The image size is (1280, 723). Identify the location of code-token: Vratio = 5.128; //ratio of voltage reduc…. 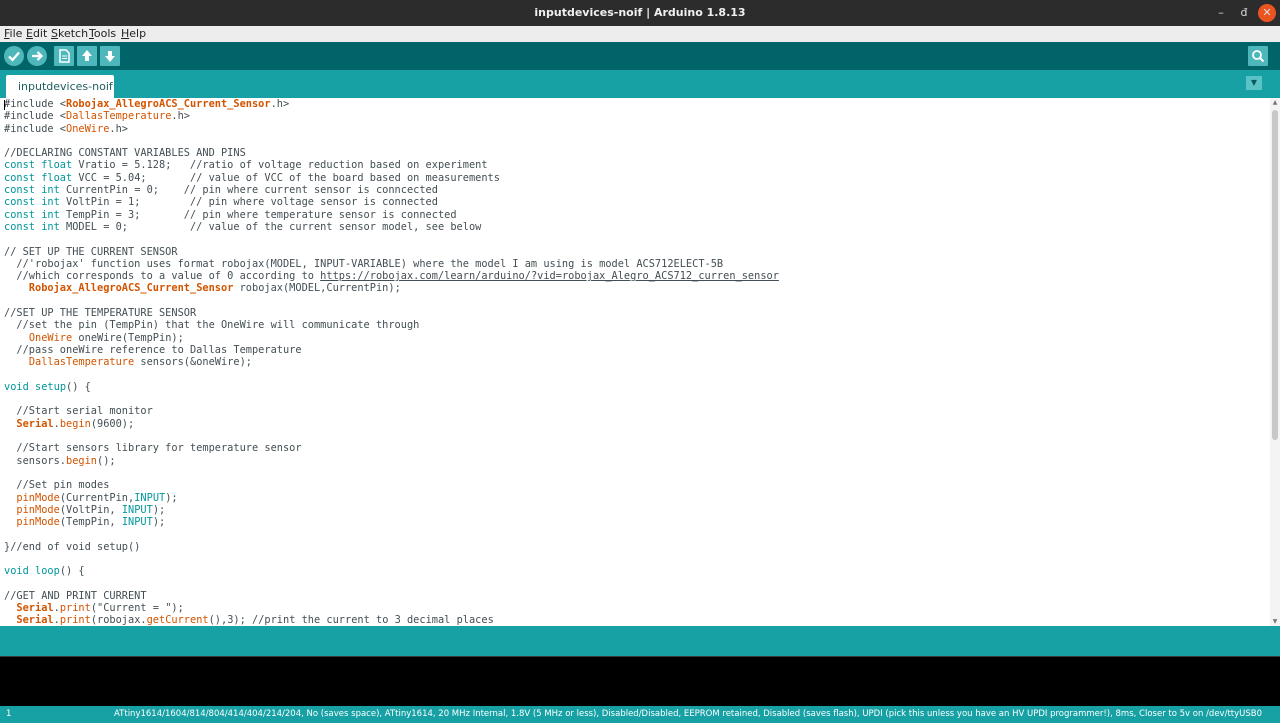
(280, 165).